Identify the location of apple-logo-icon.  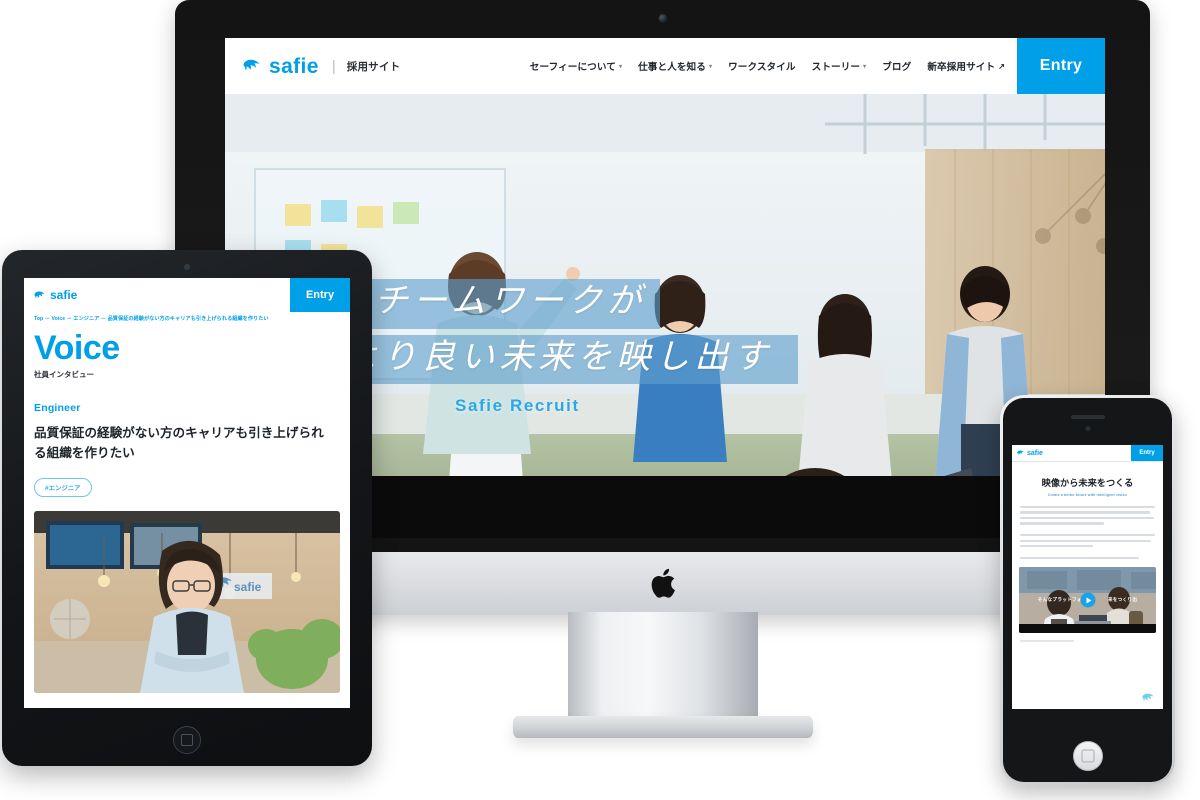
(663, 583).